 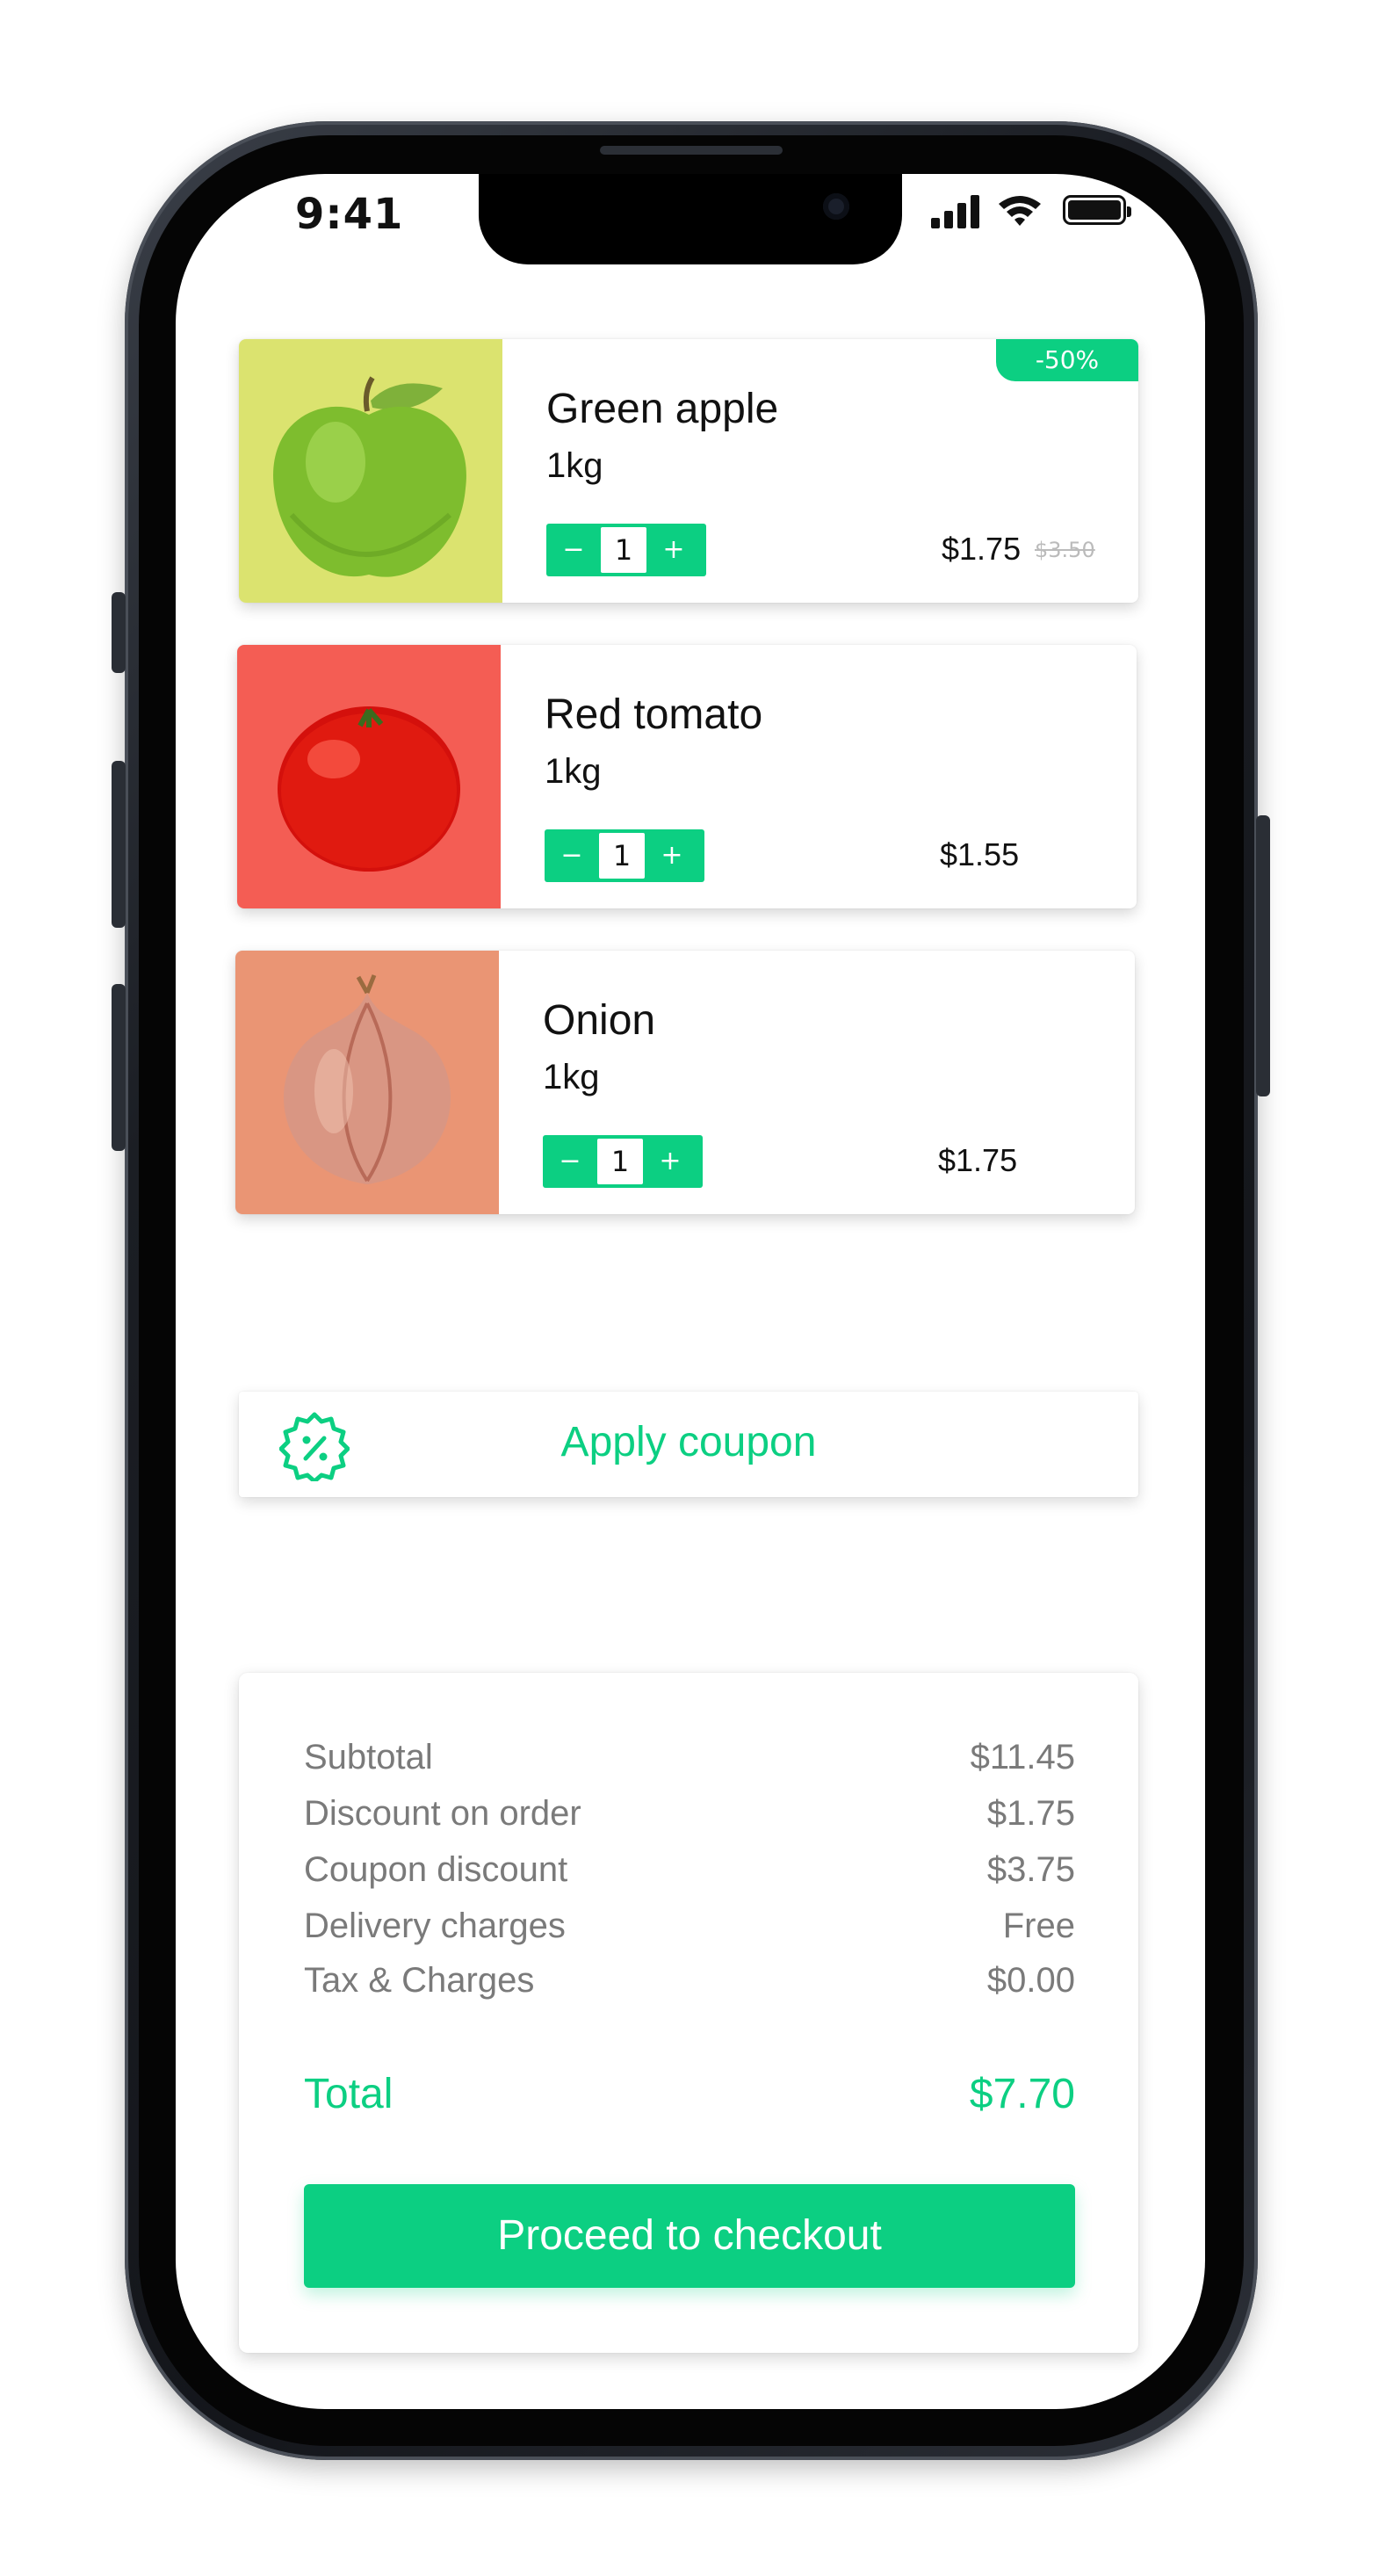 What do you see at coordinates (348, 2094) in the screenshot?
I see `total-label: Total` at bounding box center [348, 2094].